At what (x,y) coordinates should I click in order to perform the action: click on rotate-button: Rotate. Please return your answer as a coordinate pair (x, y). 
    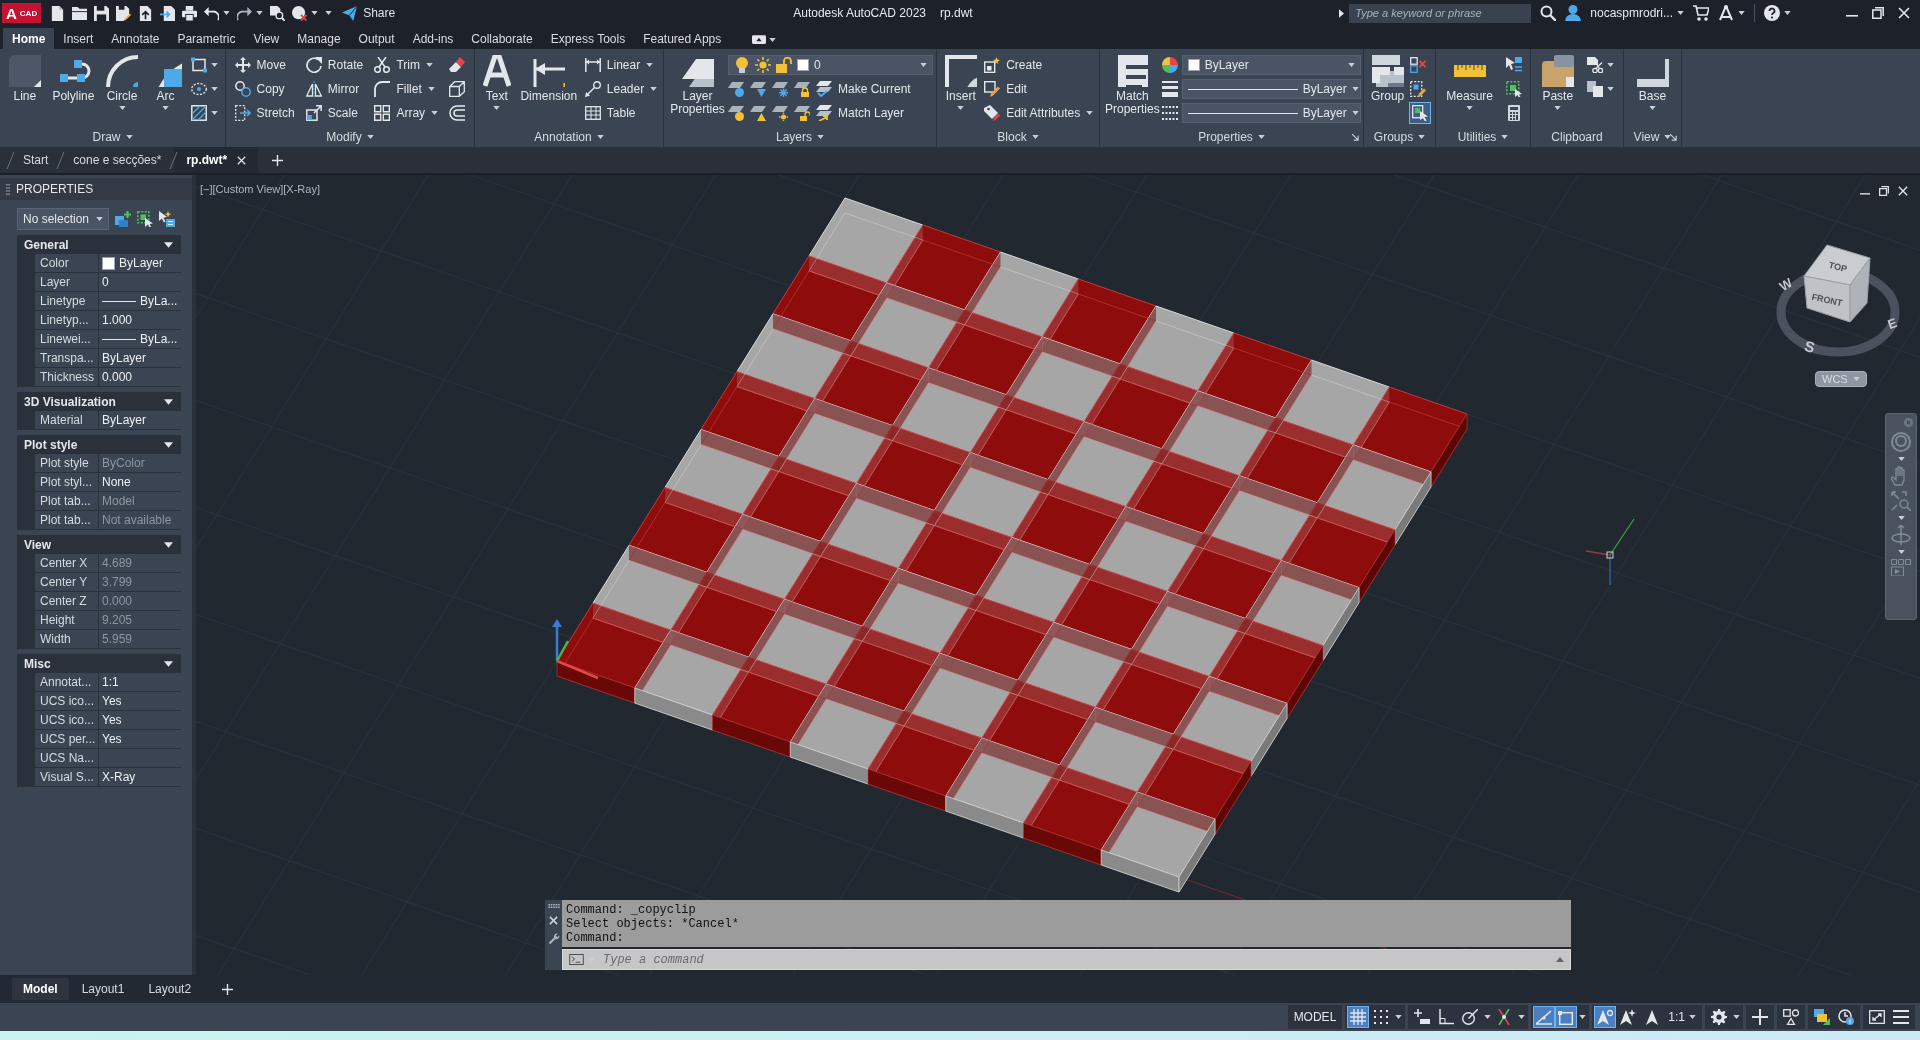
    Looking at the image, I should click on (334, 65).